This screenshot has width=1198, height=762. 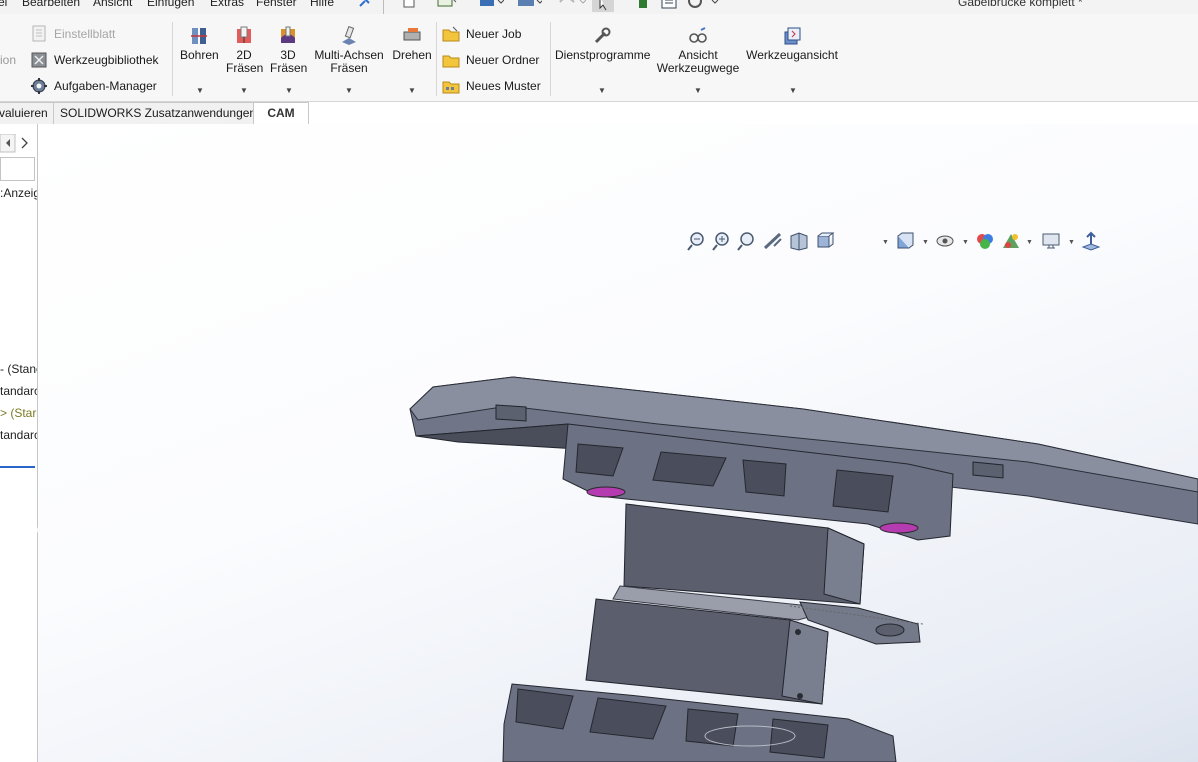 I want to click on drill-icon, so click(x=199, y=36).